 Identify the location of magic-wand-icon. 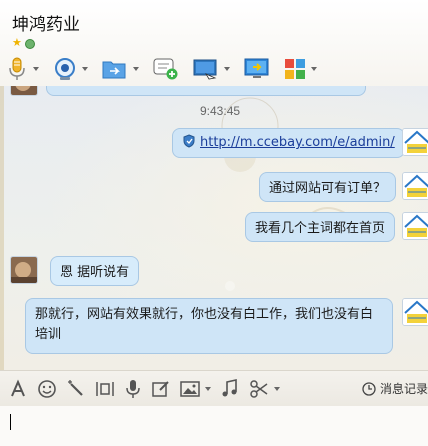
(75, 387).